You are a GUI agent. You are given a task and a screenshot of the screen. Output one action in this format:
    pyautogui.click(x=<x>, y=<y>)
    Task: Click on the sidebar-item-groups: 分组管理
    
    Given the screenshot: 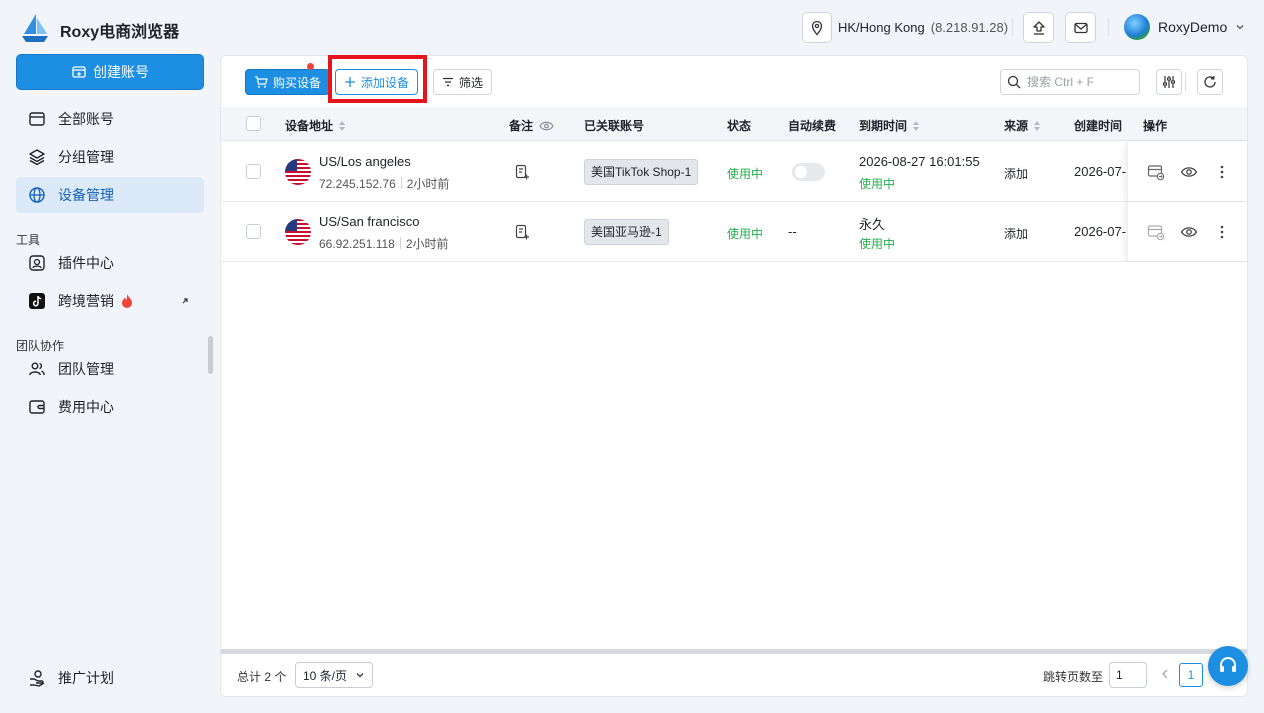 What is the action you would take?
    pyautogui.click(x=110, y=157)
    